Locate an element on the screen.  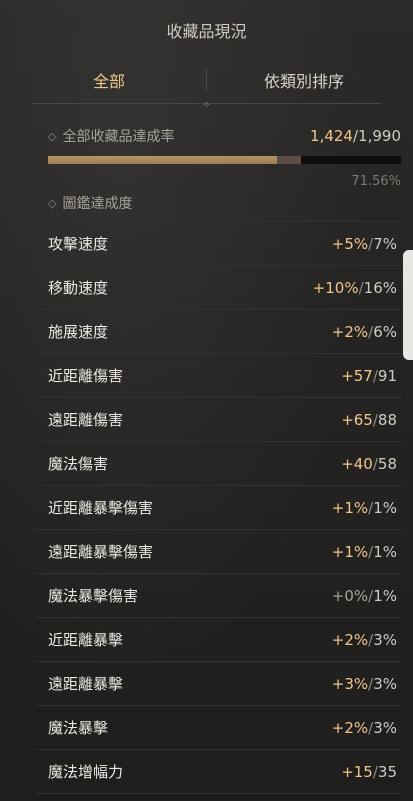
stat-name: 移動速度 is located at coordinates (78, 288).